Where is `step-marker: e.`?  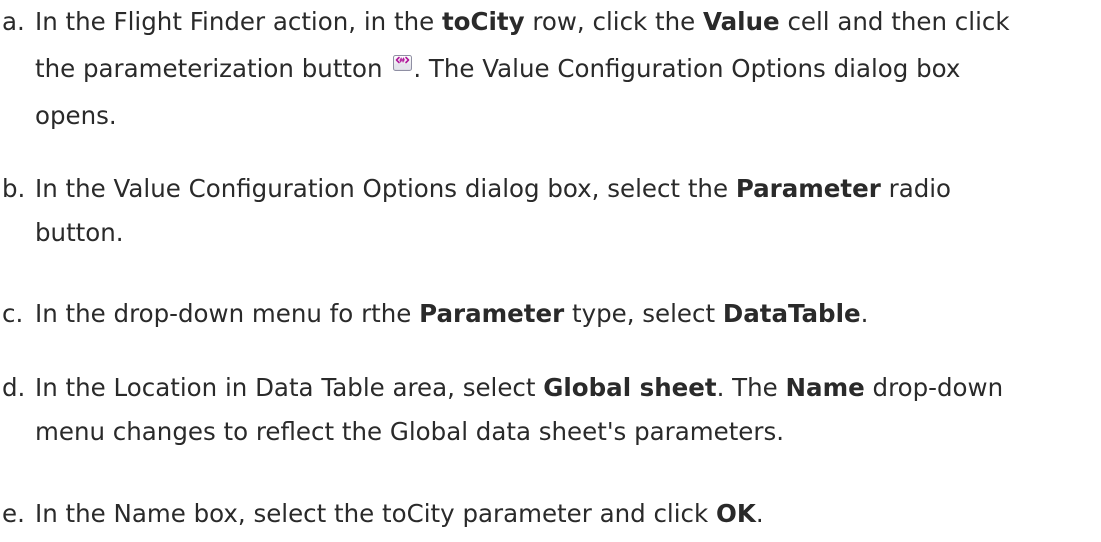
step-marker: e. is located at coordinates (13, 513).